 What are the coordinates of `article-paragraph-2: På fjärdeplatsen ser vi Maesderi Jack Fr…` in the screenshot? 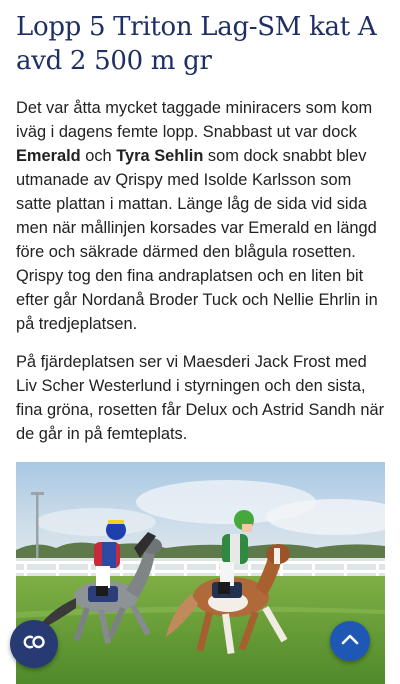 It's located at (200, 398).